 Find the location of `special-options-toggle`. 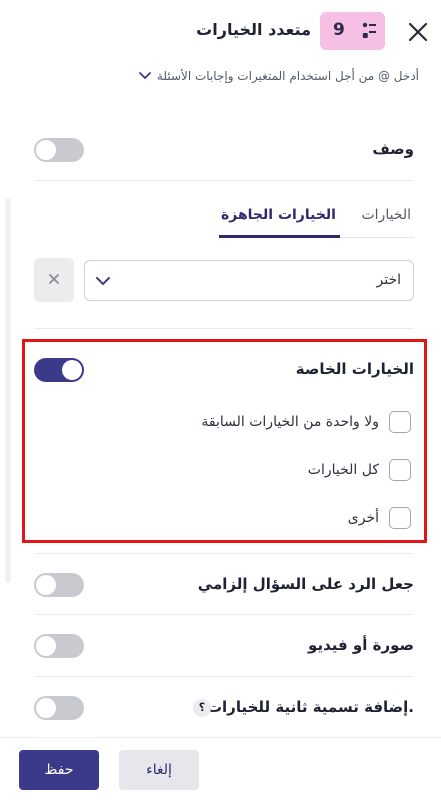

special-options-toggle is located at coordinates (59, 370).